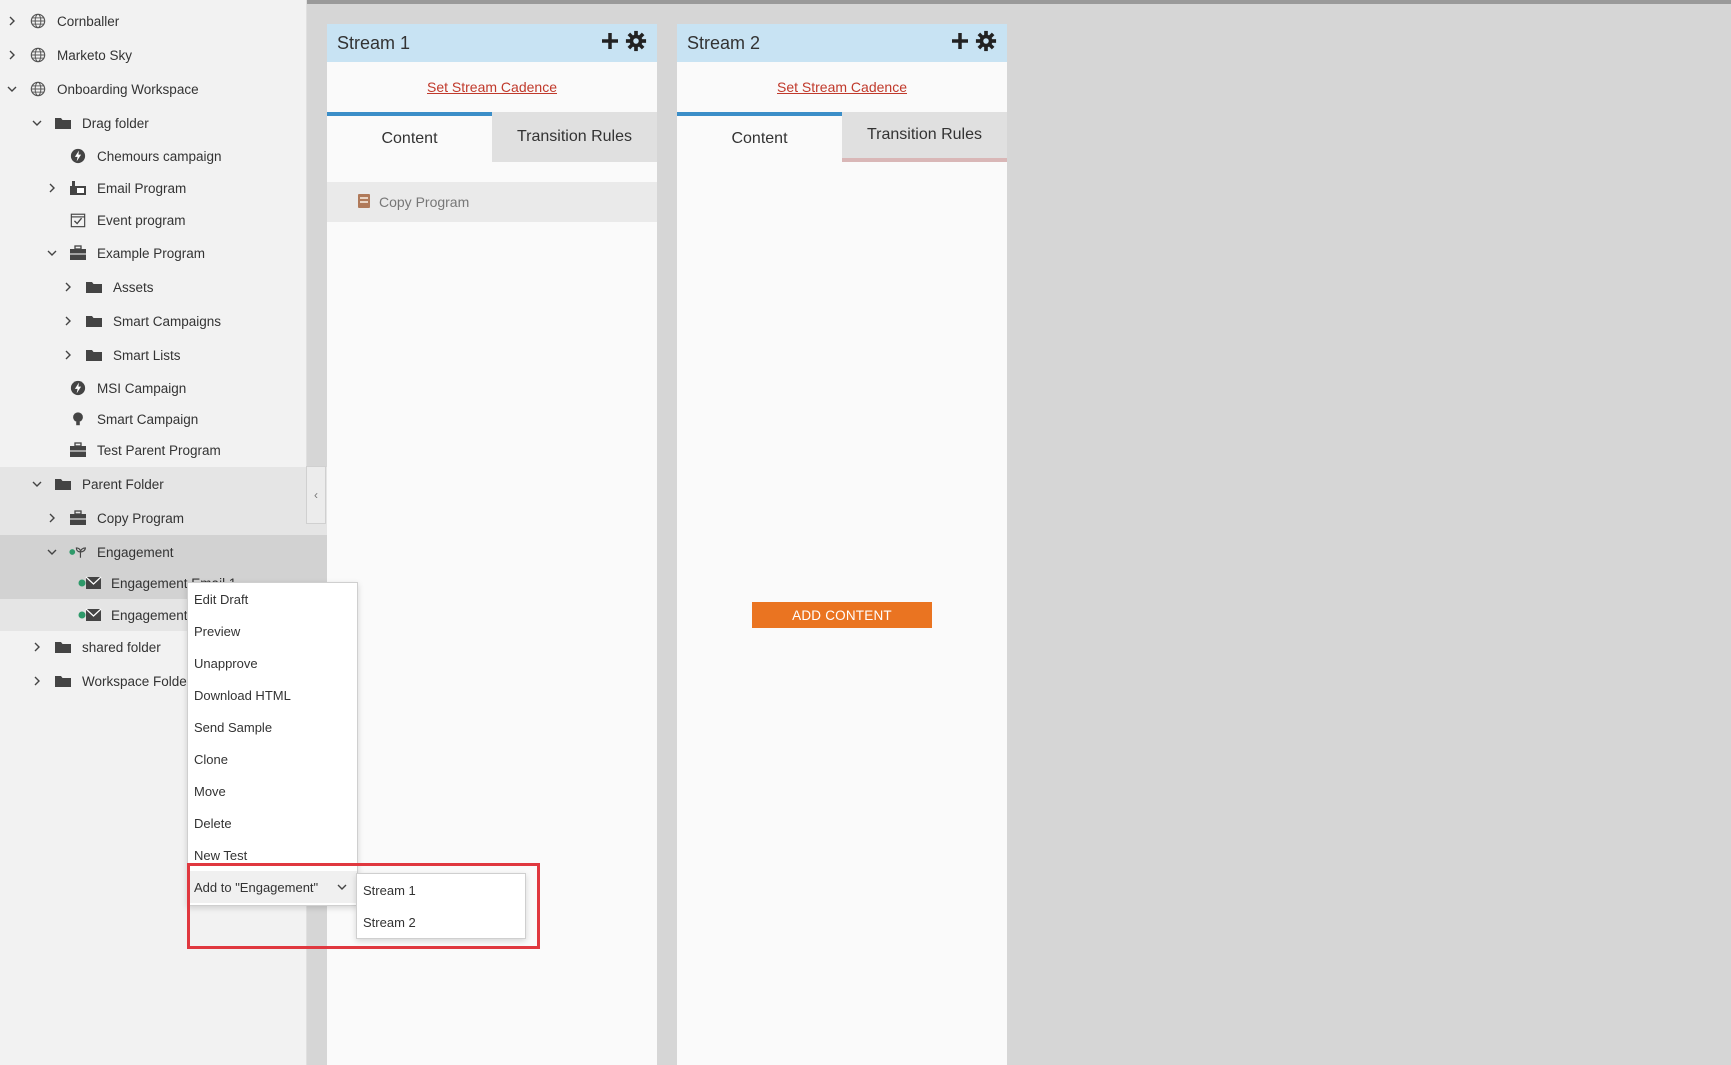  What do you see at coordinates (141, 518) in the screenshot?
I see `tree-item-label: Copy Program` at bounding box center [141, 518].